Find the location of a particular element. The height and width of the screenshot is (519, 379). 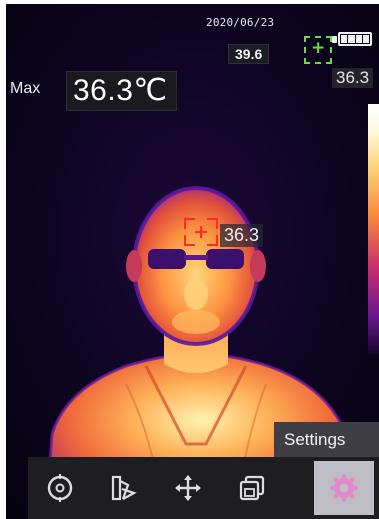

target-icon is located at coordinates (60, 488).